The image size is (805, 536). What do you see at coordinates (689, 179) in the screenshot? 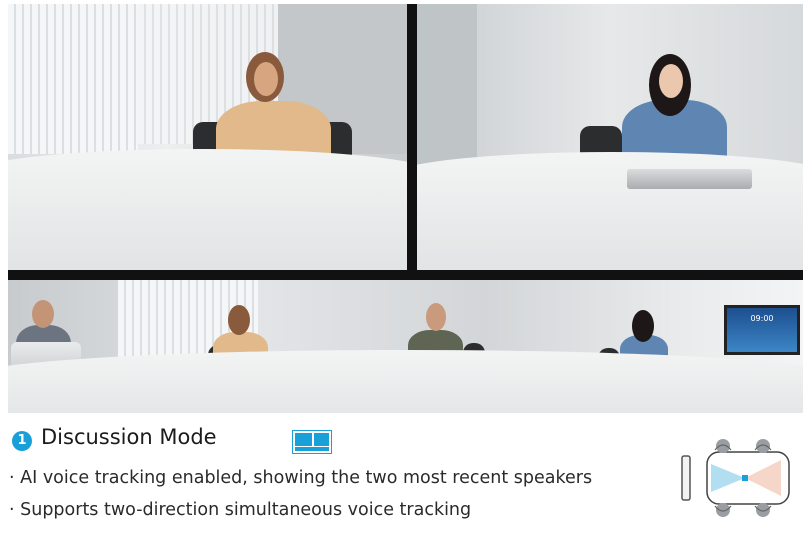
I see `laptop` at bounding box center [689, 179].